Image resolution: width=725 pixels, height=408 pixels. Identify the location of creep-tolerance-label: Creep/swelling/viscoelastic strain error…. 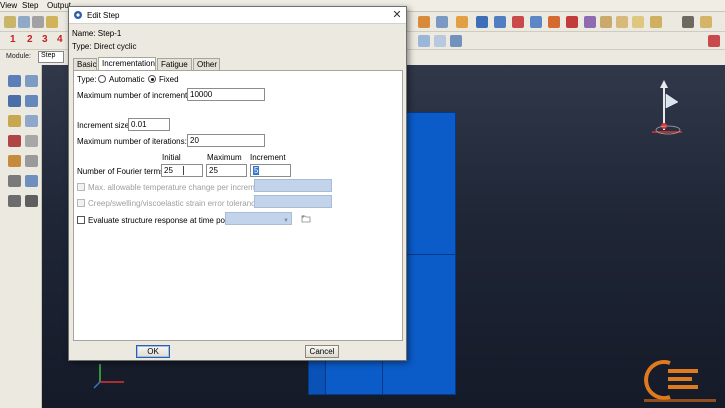
(175, 203).